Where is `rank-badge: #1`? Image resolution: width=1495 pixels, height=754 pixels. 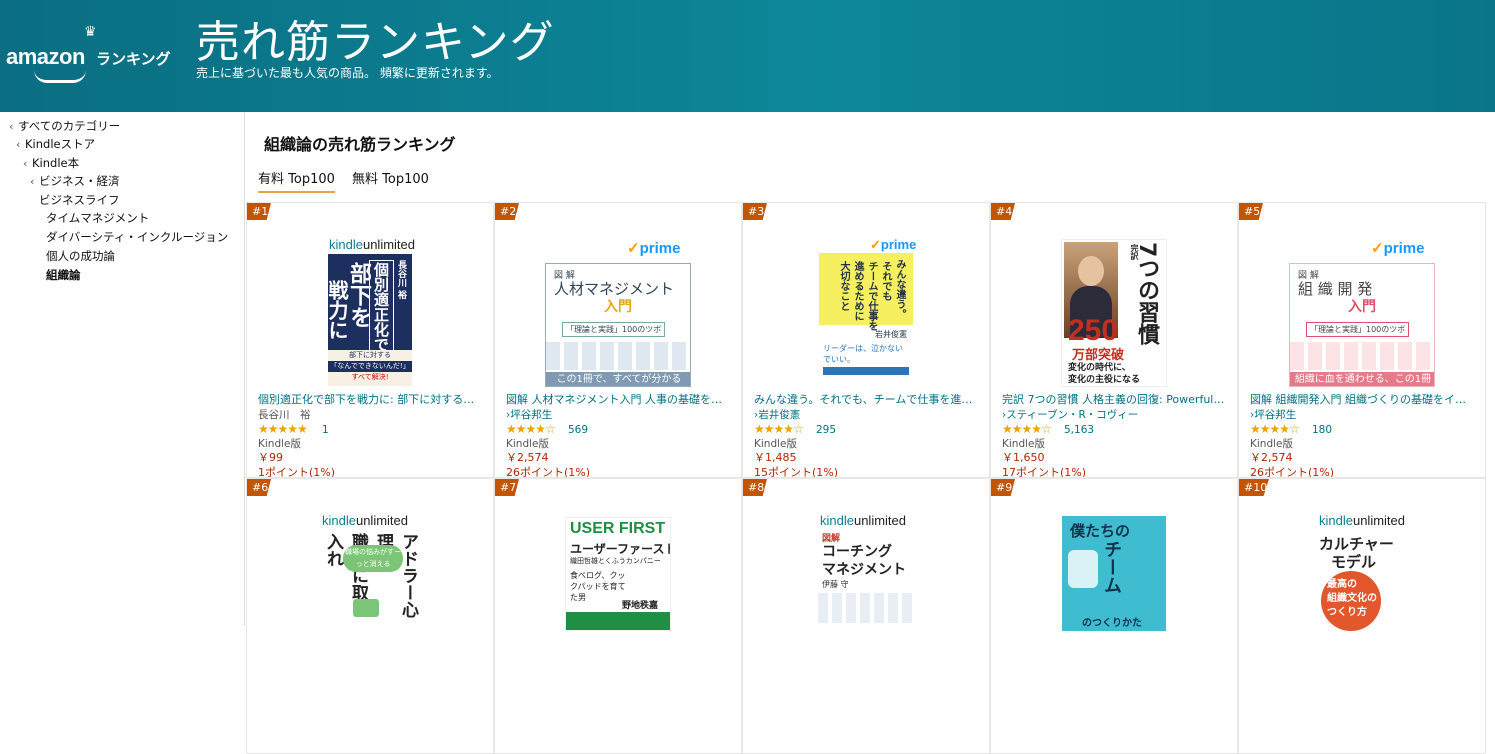
rank-badge: #1 is located at coordinates (259, 211).